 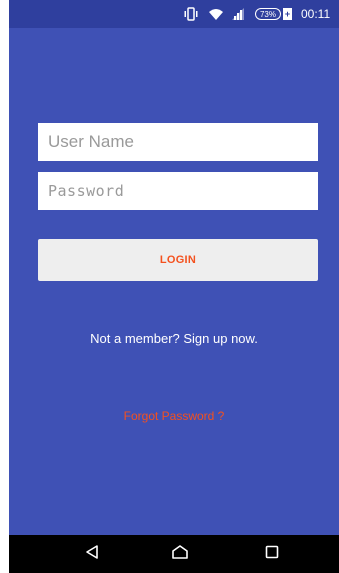 What do you see at coordinates (287, 14) in the screenshot?
I see `charging-icon: +` at bounding box center [287, 14].